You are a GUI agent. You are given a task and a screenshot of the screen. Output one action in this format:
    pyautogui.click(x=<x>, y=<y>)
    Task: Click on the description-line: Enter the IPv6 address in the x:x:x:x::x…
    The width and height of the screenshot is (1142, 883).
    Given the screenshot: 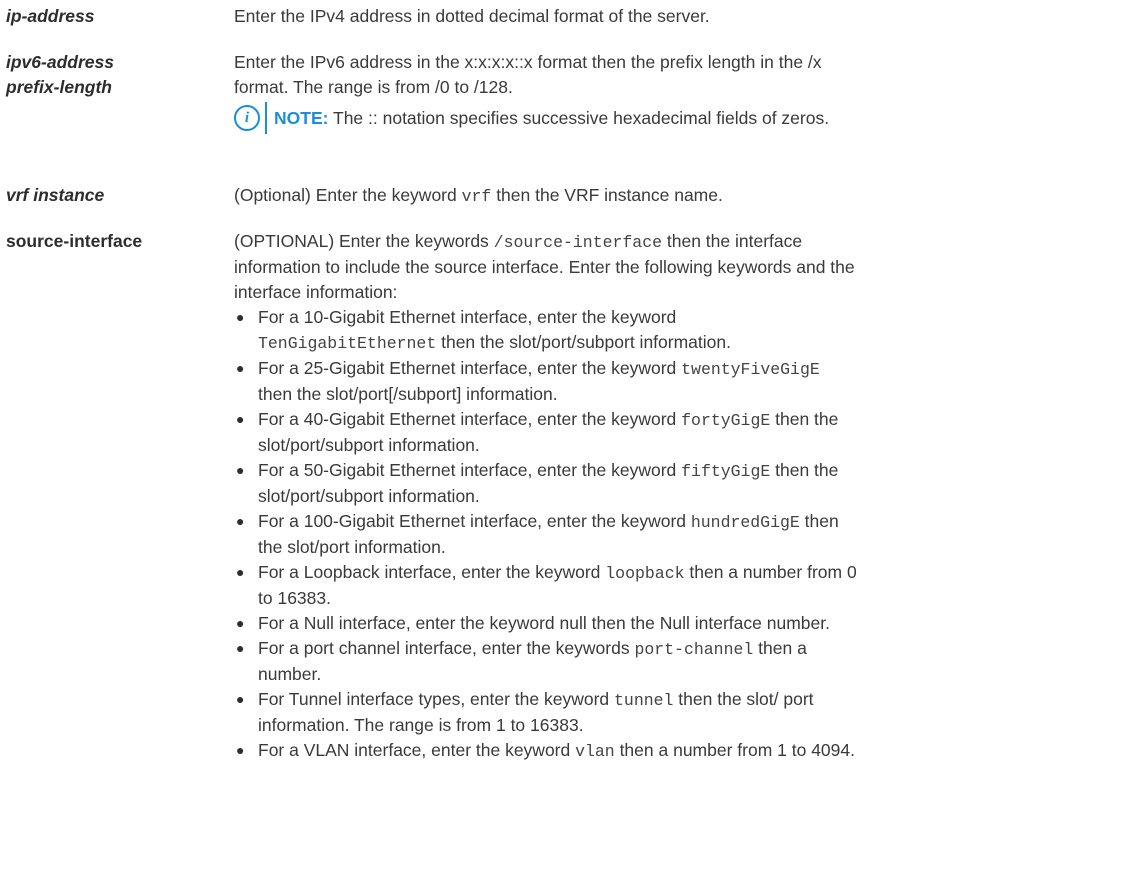 What is the action you would take?
    pyautogui.click(x=528, y=62)
    